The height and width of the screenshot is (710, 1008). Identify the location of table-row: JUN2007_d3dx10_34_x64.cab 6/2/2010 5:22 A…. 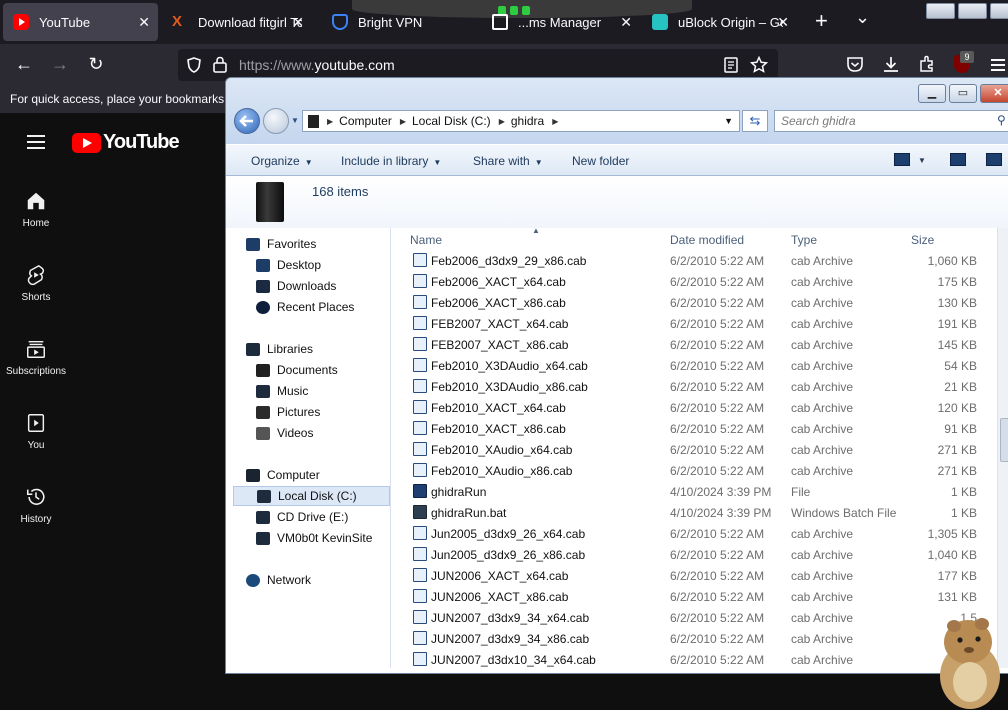
(701, 659).